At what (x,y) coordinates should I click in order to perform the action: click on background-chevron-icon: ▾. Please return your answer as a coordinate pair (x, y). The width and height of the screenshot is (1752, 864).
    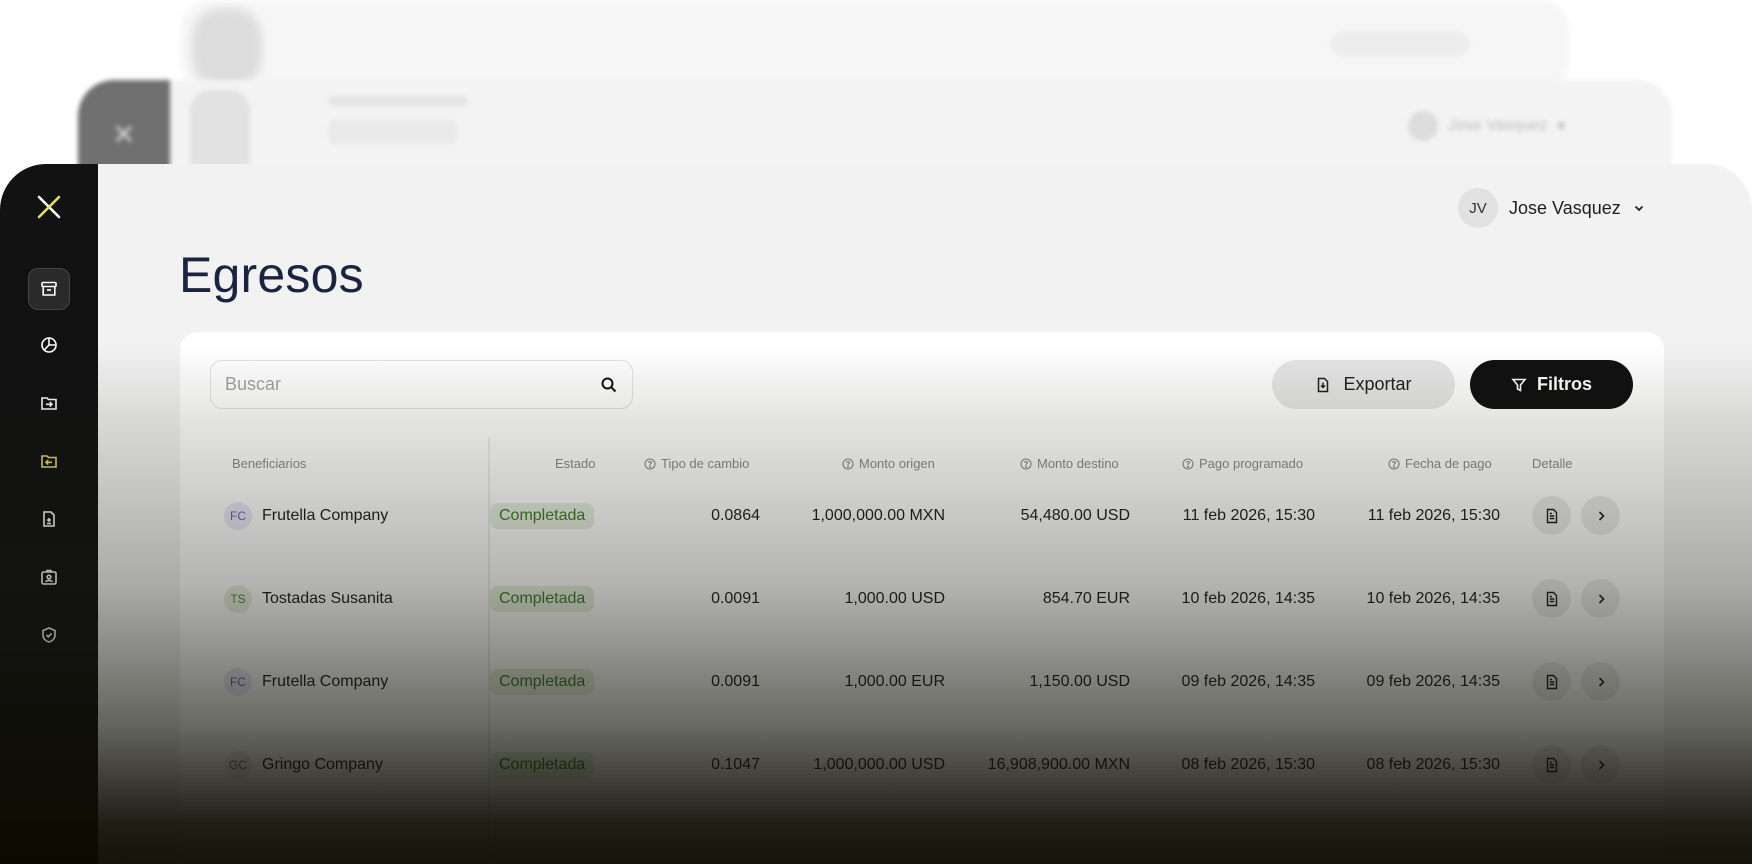
    Looking at the image, I should click on (1561, 126).